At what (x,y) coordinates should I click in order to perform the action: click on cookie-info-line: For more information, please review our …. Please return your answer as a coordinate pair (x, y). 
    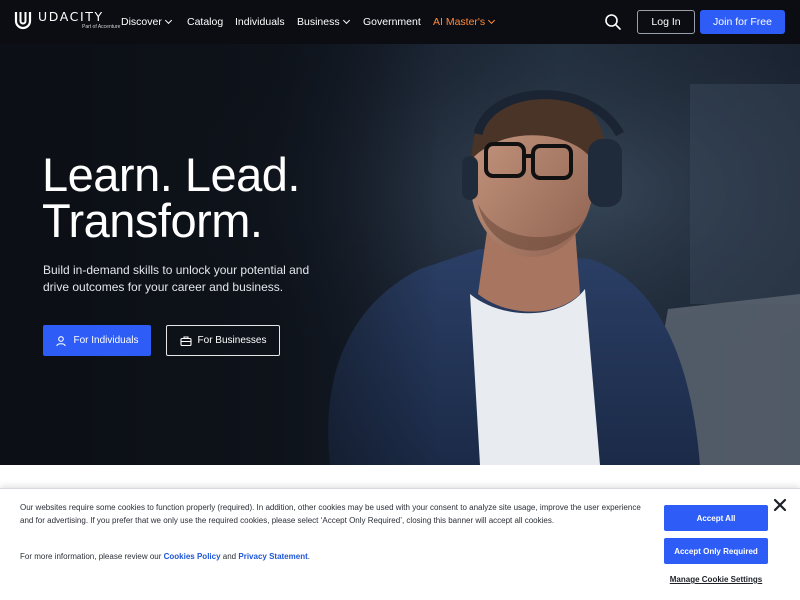
    Looking at the image, I should click on (165, 557).